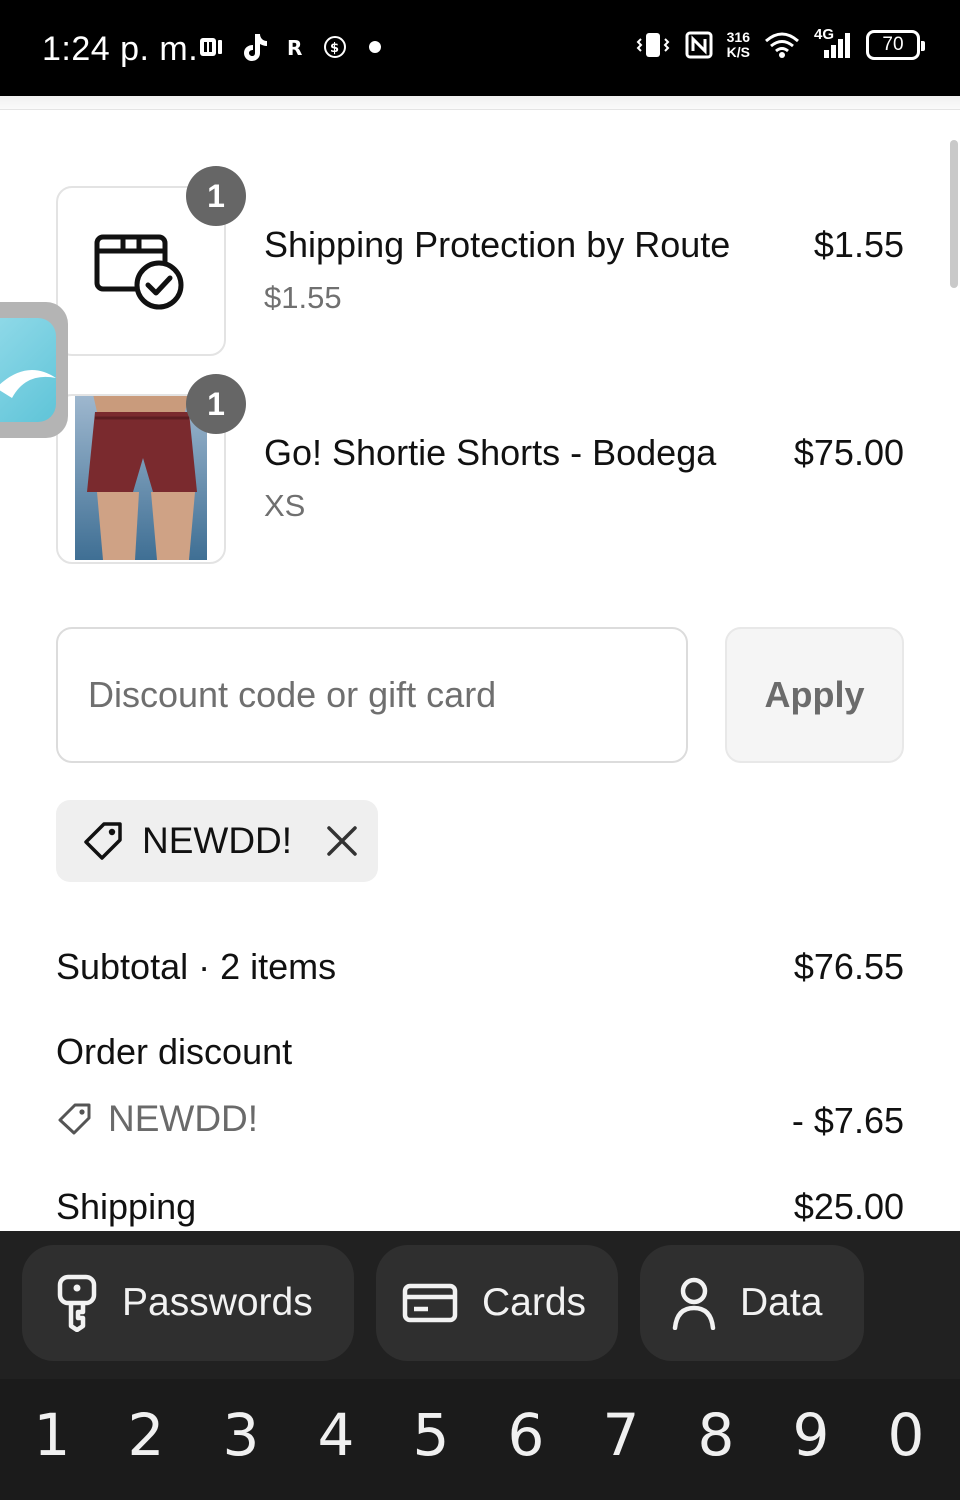 The height and width of the screenshot is (1500, 960). I want to click on subtotal-row: Subtotal · 2 items $76.55, so click(480, 967).